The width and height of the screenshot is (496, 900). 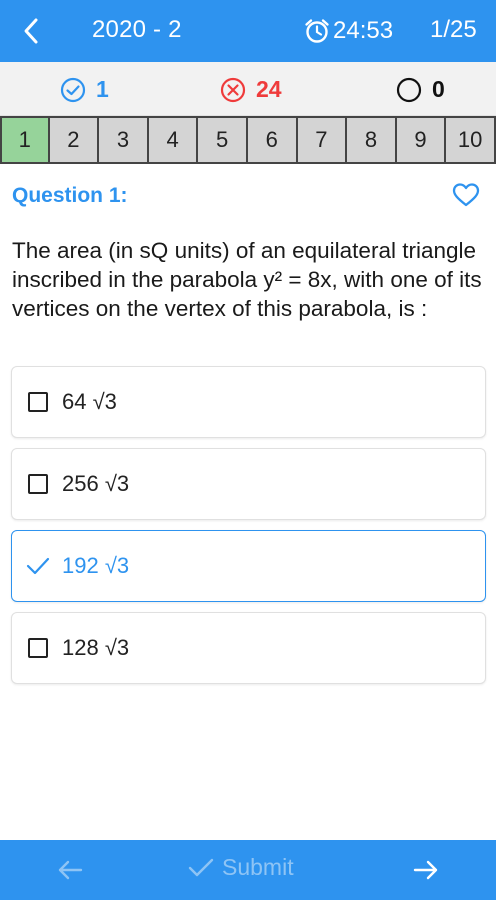 I want to click on question-number-button: 3, so click(x=124, y=140).